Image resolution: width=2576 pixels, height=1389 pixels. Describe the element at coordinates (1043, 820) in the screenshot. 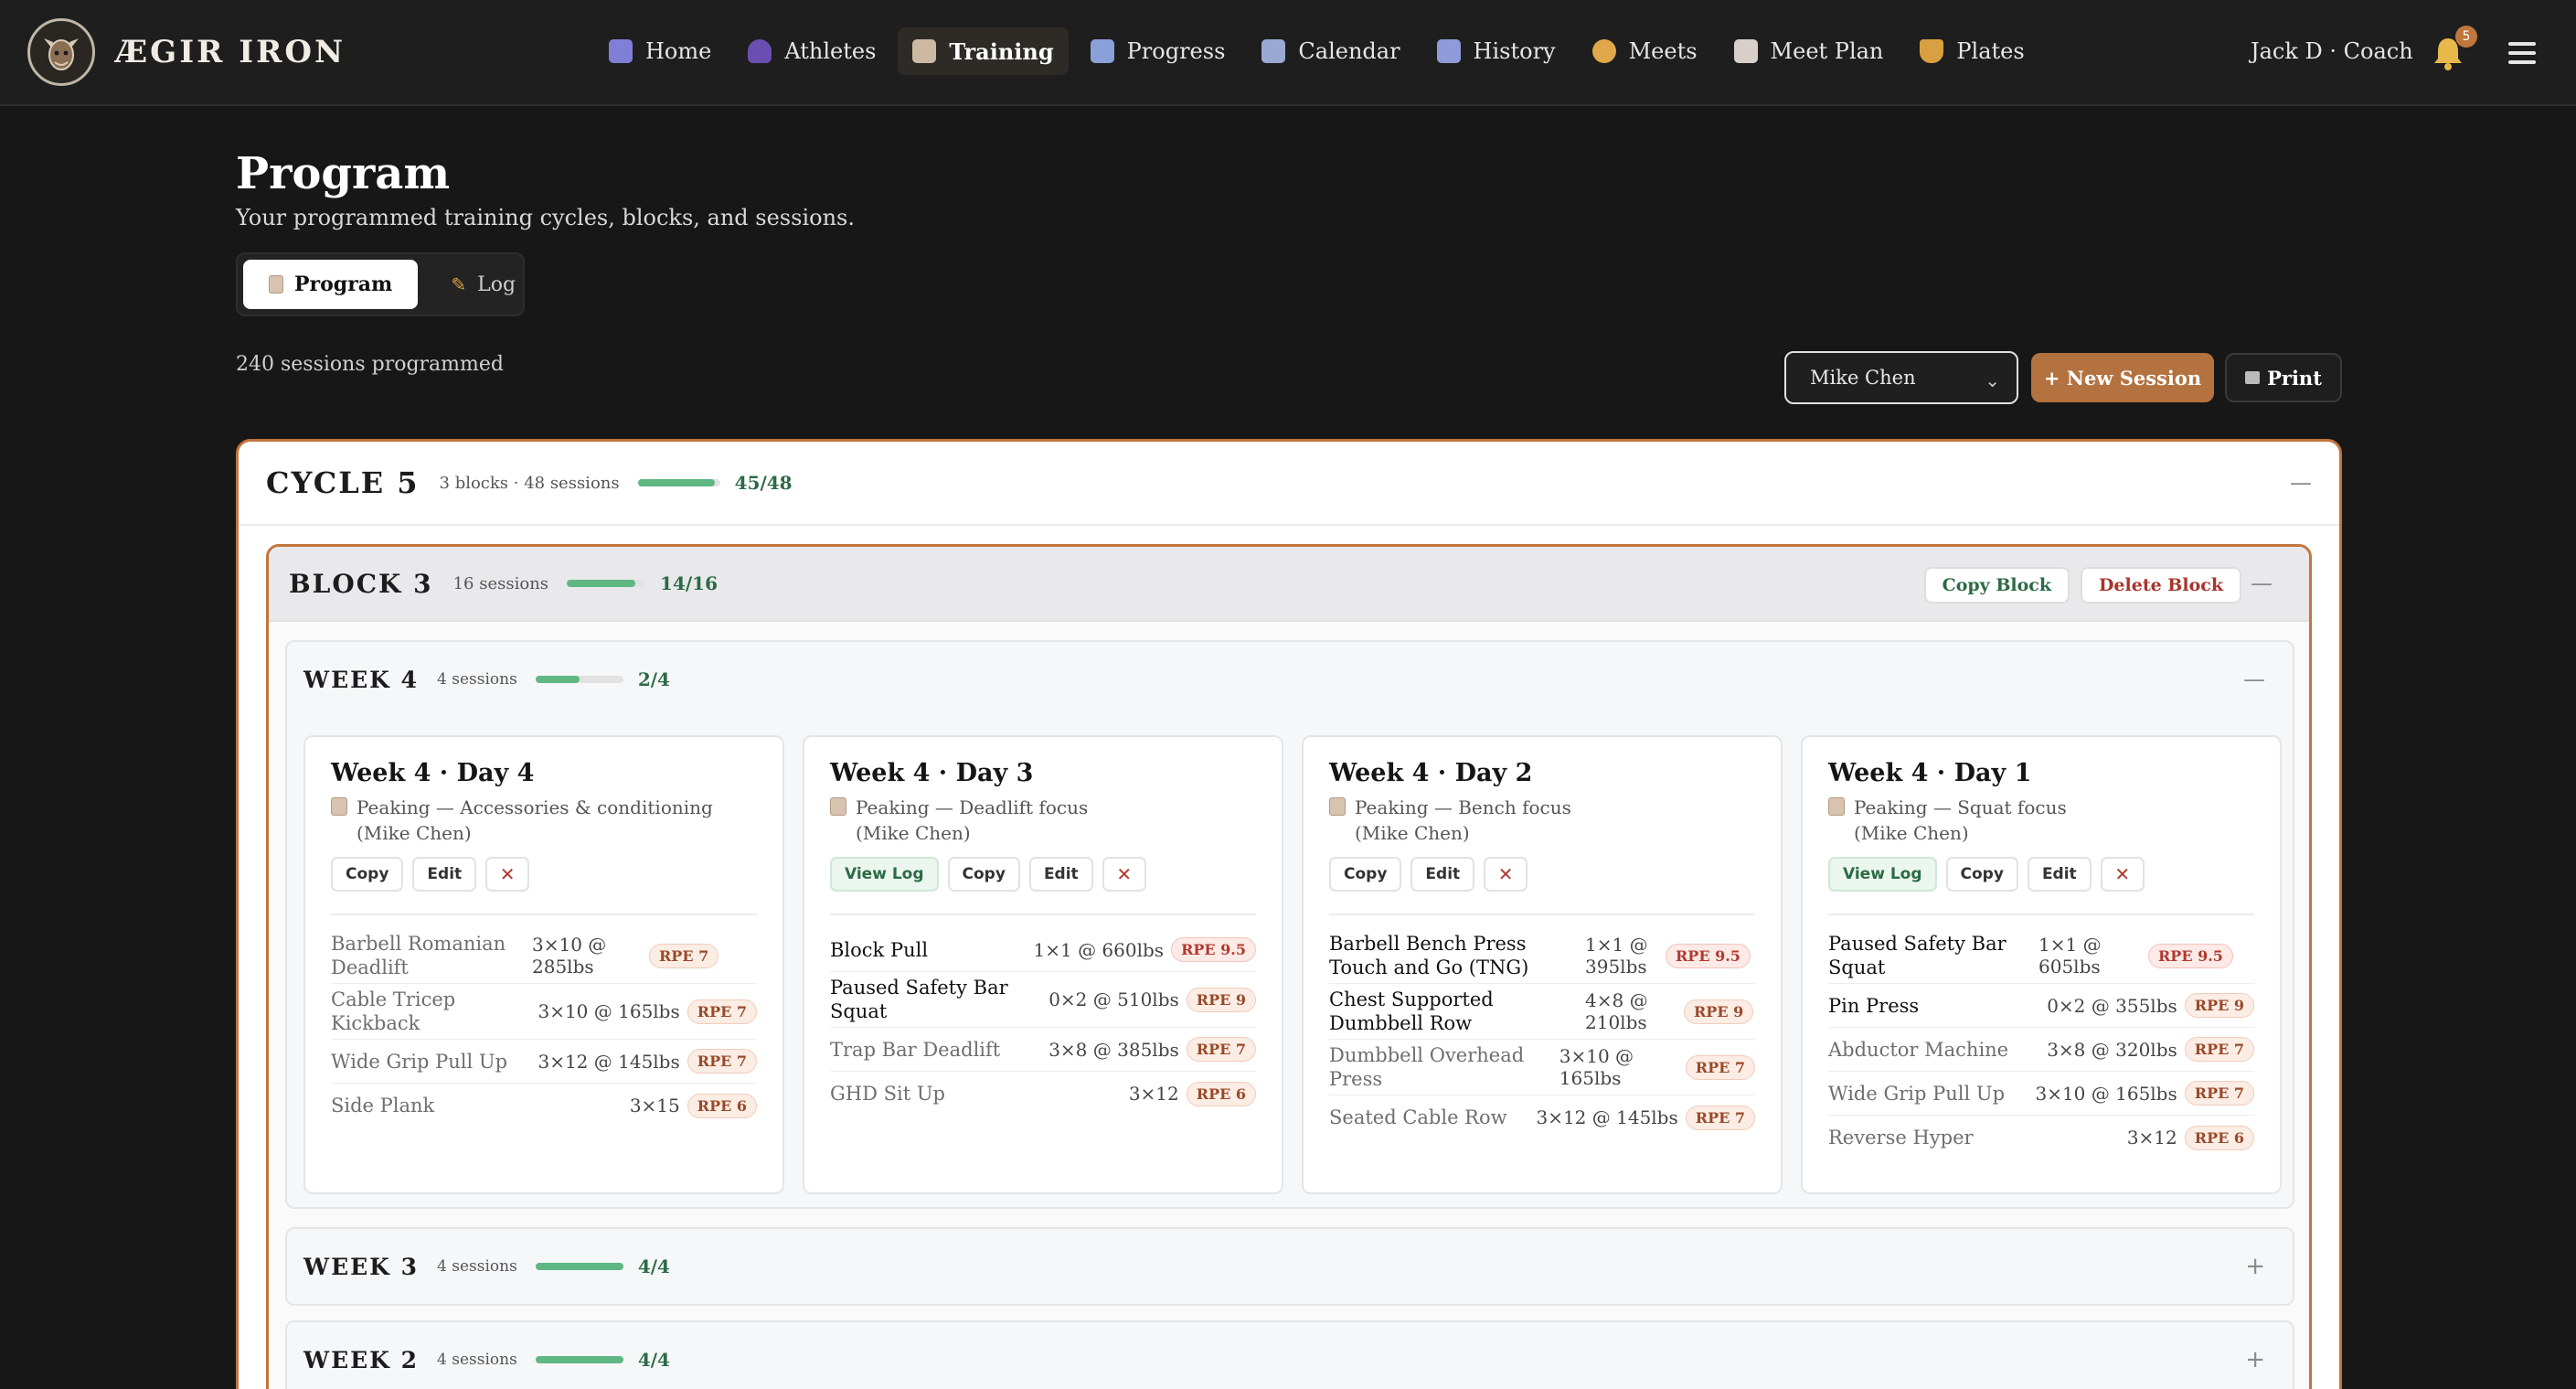

I see `session-subtitle: Peaking — Deadlift focus (Mike Chen)` at that location.